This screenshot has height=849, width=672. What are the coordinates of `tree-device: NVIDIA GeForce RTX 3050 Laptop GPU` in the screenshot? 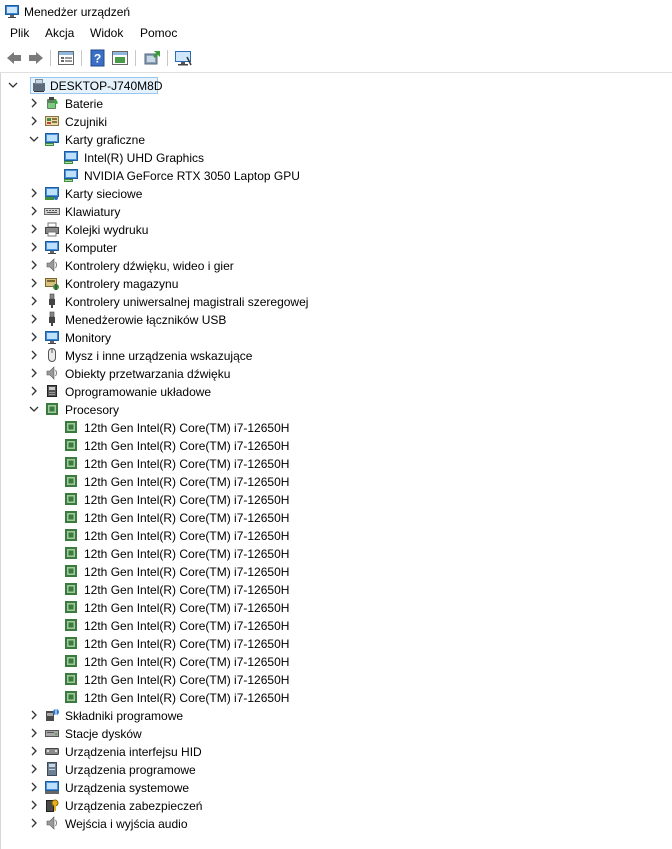 It's located at (347, 175).